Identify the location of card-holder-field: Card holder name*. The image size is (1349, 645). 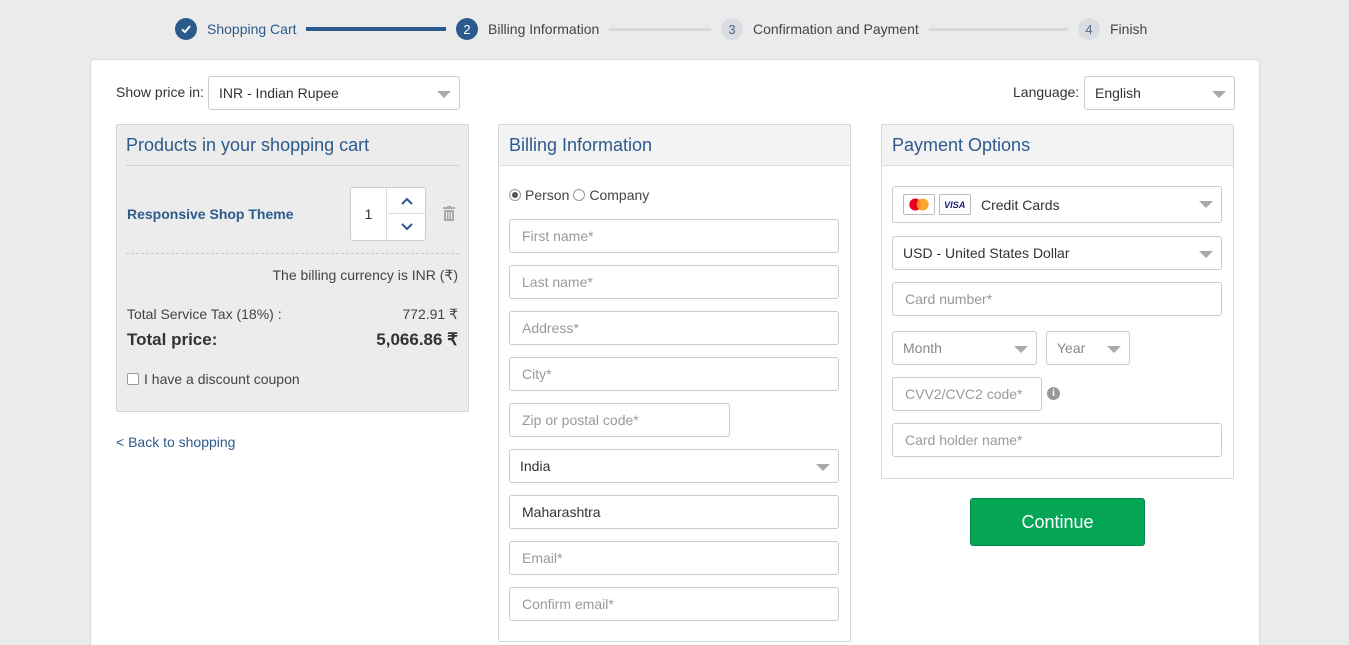
(1057, 440).